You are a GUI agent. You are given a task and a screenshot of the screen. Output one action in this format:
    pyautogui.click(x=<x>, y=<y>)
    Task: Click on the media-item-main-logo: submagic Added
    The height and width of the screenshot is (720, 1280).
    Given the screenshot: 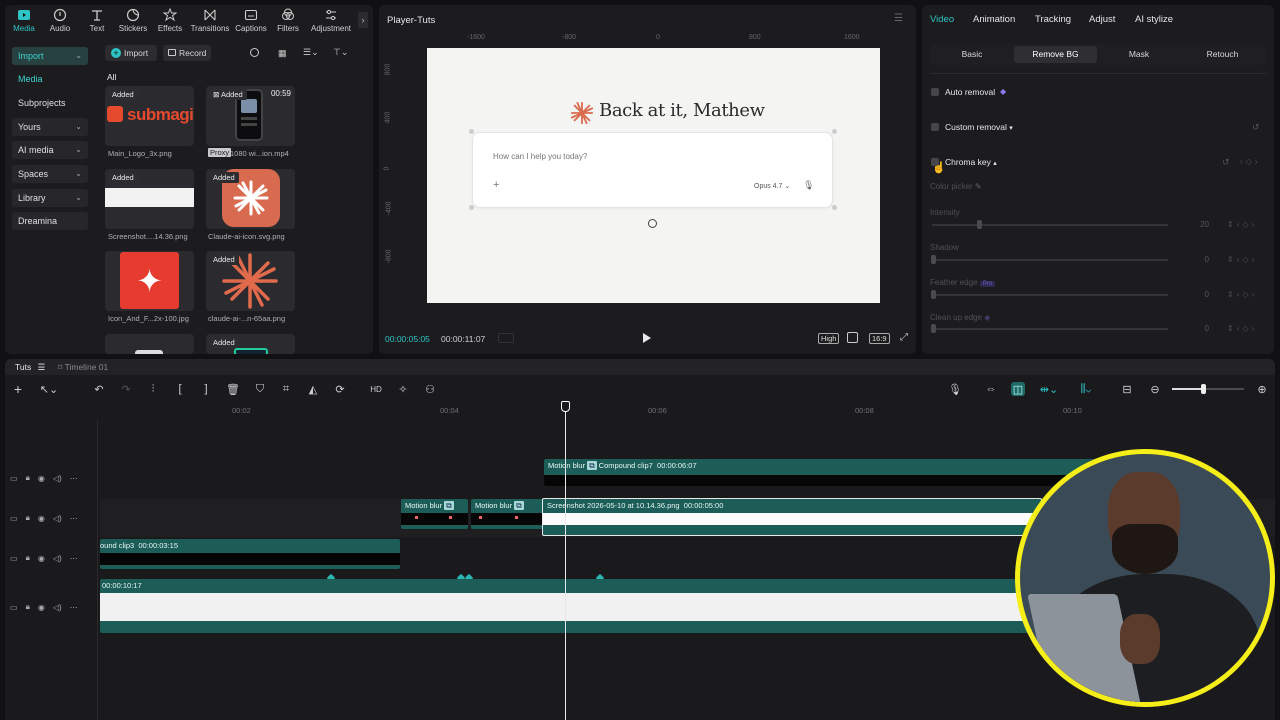 What is the action you would take?
    pyautogui.click(x=149, y=116)
    